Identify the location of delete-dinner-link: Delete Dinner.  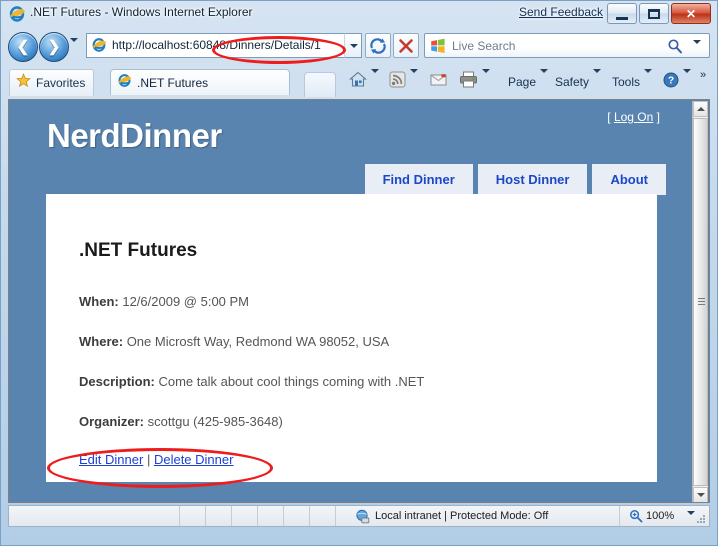
(194, 459).